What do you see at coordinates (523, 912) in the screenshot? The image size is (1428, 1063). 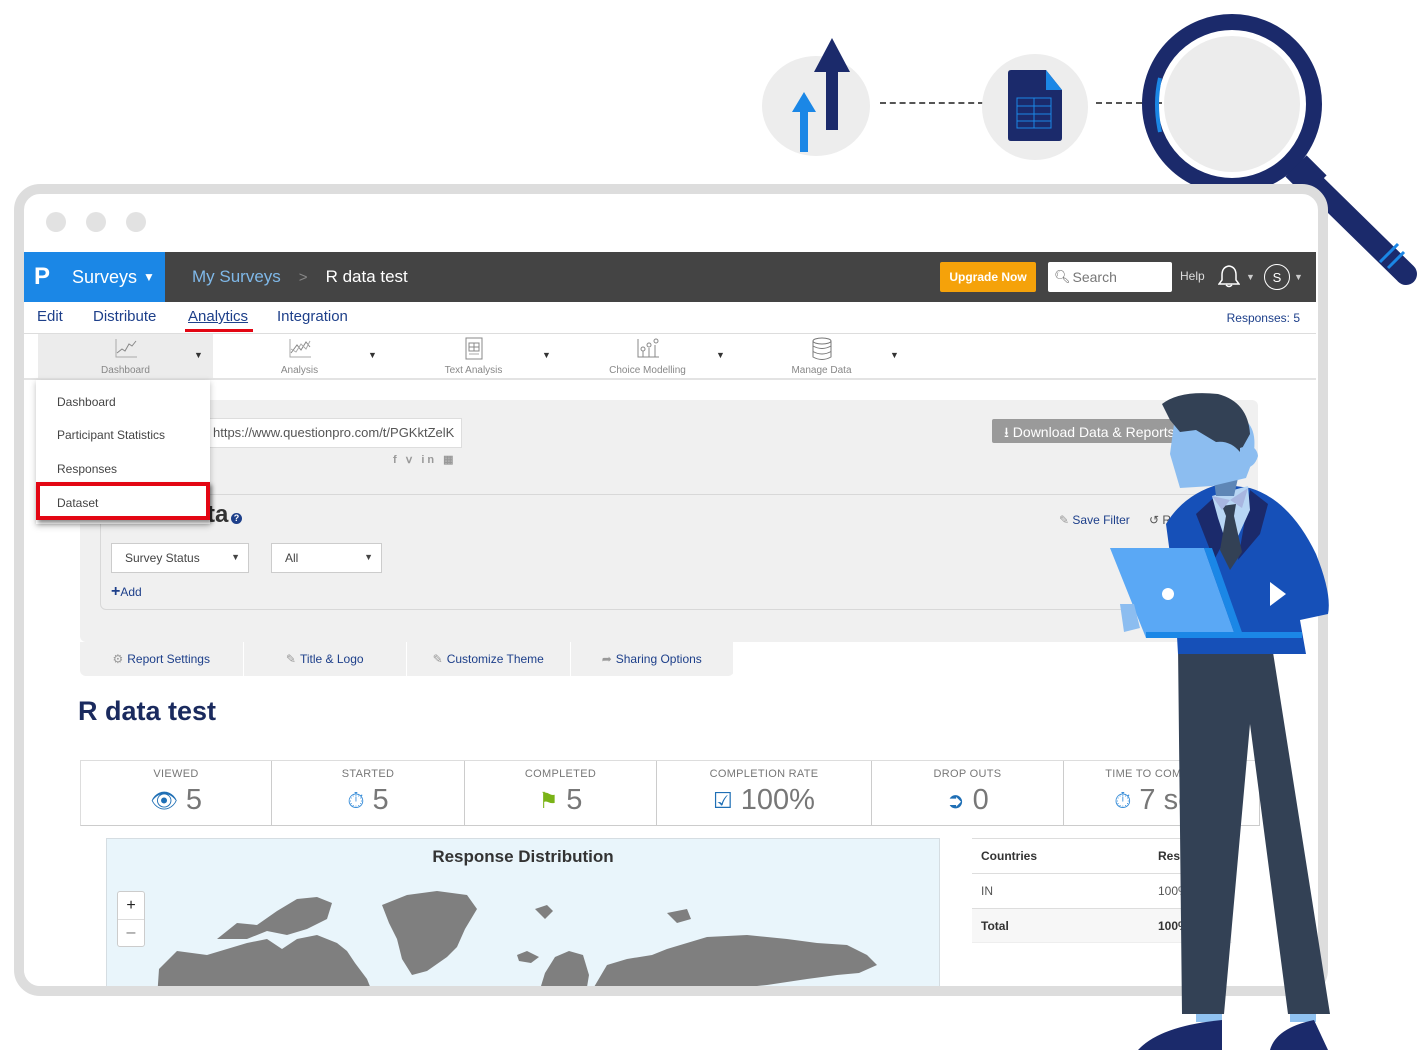 I see `response-distribution-map: Response Distribution + –` at bounding box center [523, 912].